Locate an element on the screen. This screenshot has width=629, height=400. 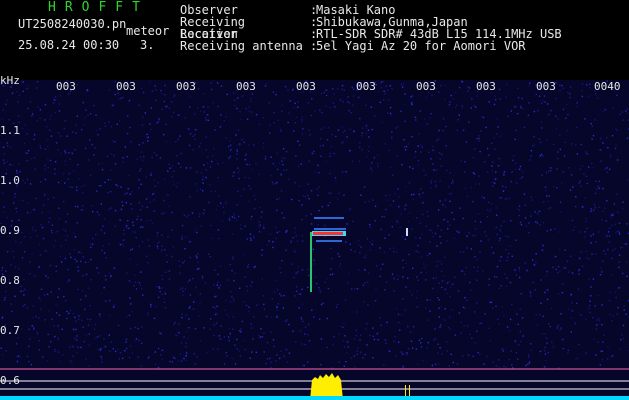
frequency-tick: 0.6 is located at coordinates (10, 380).